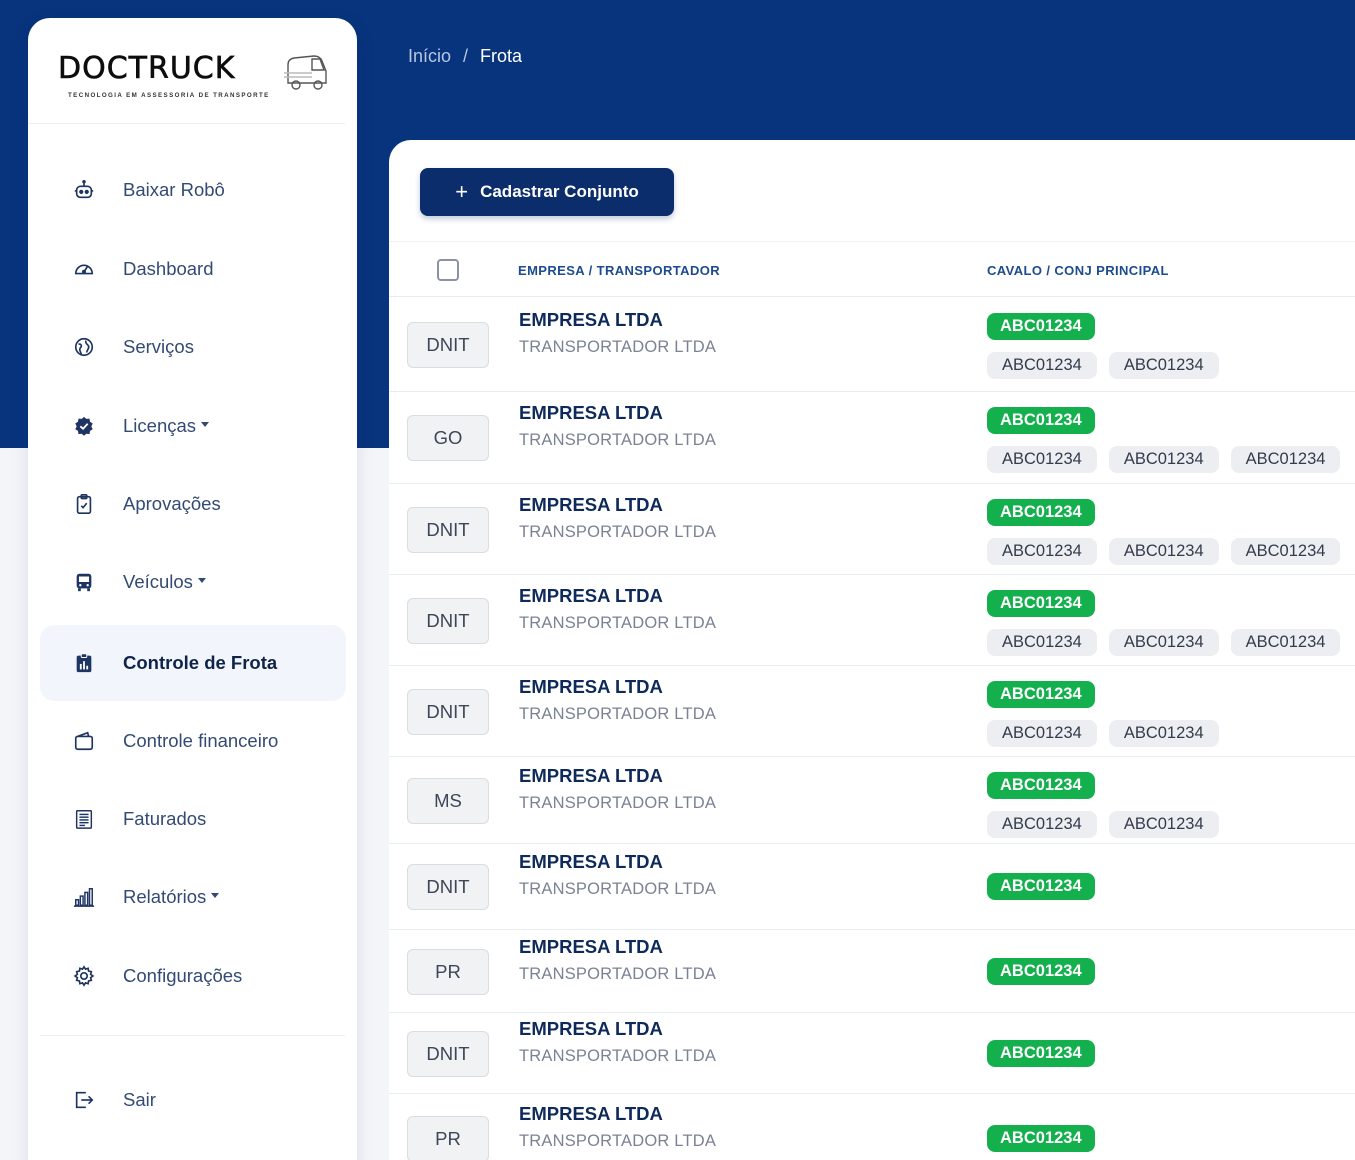 This screenshot has height=1160, width=1355. Describe the element at coordinates (619, 270) in the screenshot. I see `column-empresa: EMPRESA / TRANSPORTADOR` at that location.